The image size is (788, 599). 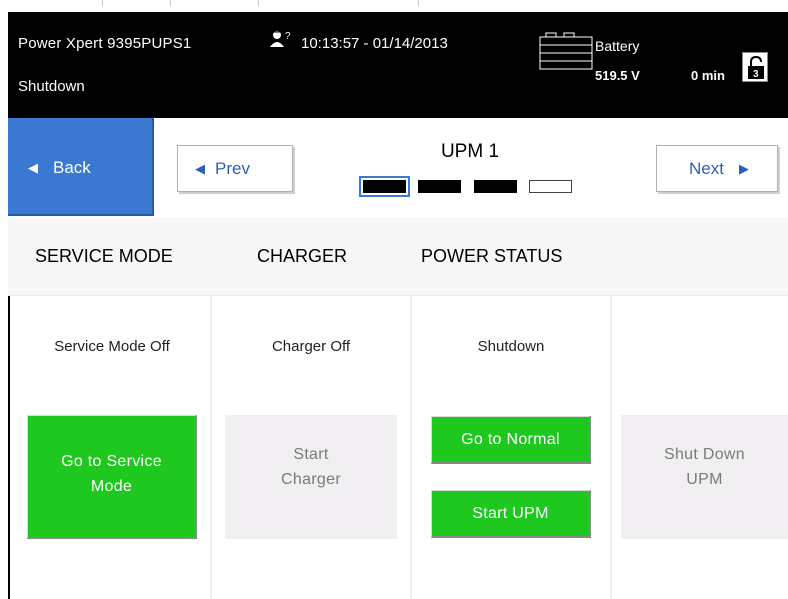 What do you see at coordinates (491, 256) in the screenshot?
I see `tab-power-status: POWER STATUS` at bounding box center [491, 256].